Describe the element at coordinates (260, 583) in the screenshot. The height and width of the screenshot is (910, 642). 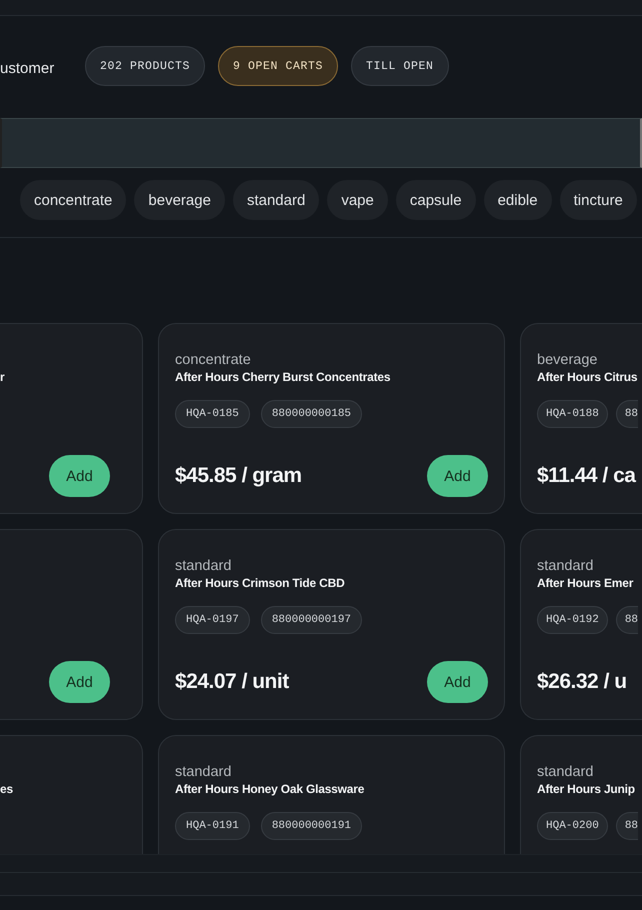
I see `product-name: After Hours Crimson Tide CBD` at that location.